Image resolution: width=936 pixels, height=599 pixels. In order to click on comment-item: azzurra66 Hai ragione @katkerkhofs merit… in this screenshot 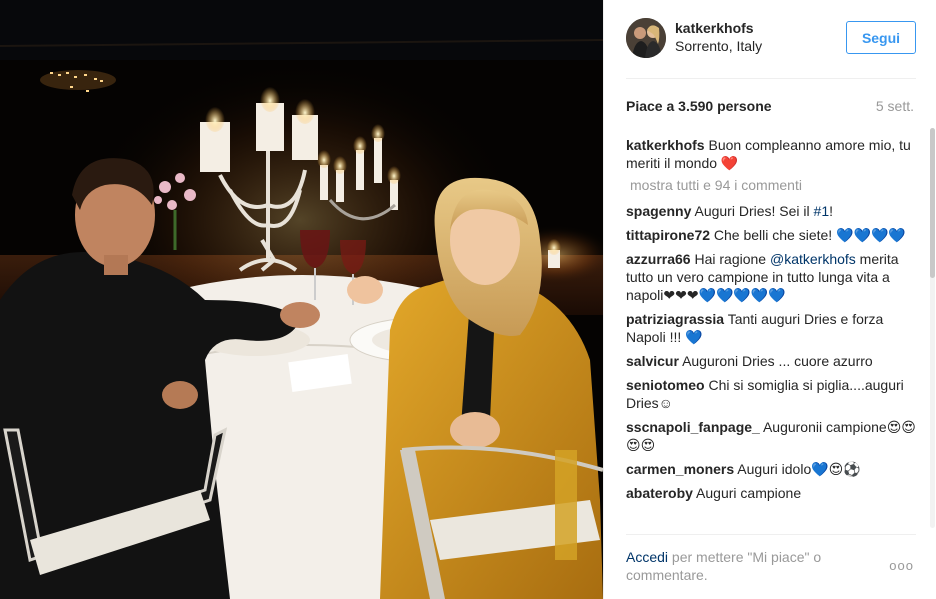, I will do `click(771, 277)`.